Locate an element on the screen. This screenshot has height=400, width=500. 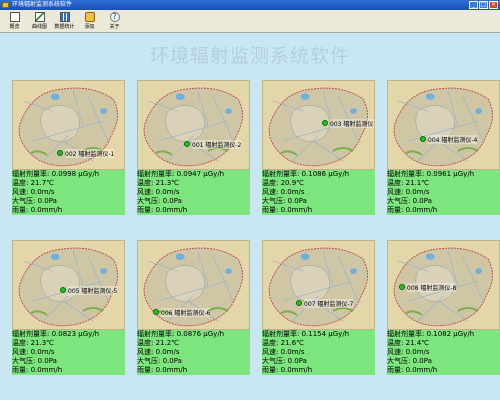
about-label: 关于 is located at coordinates (114, 27).